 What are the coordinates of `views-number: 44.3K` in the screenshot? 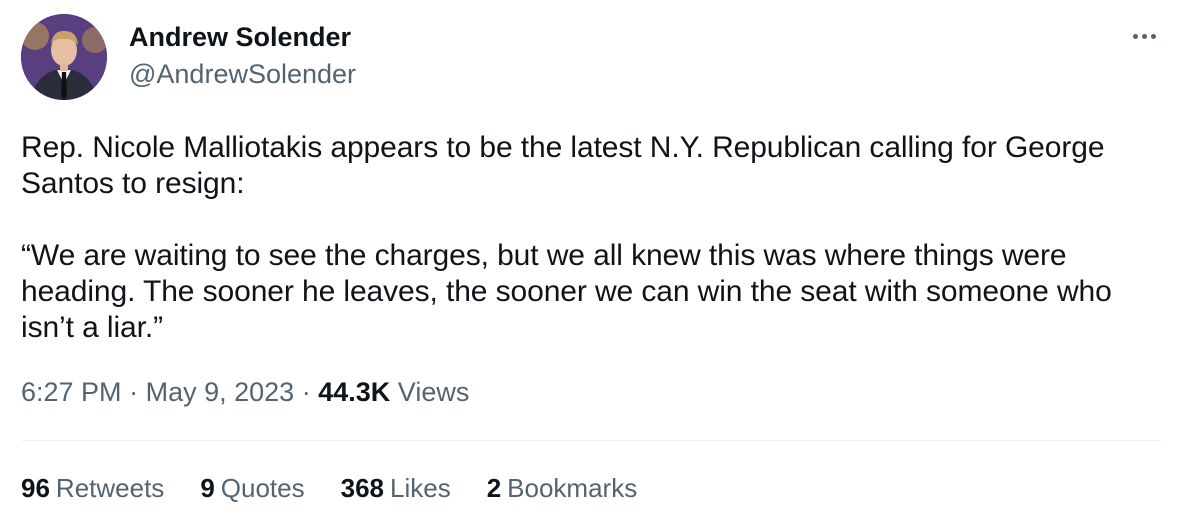 It's located at (354, 392).